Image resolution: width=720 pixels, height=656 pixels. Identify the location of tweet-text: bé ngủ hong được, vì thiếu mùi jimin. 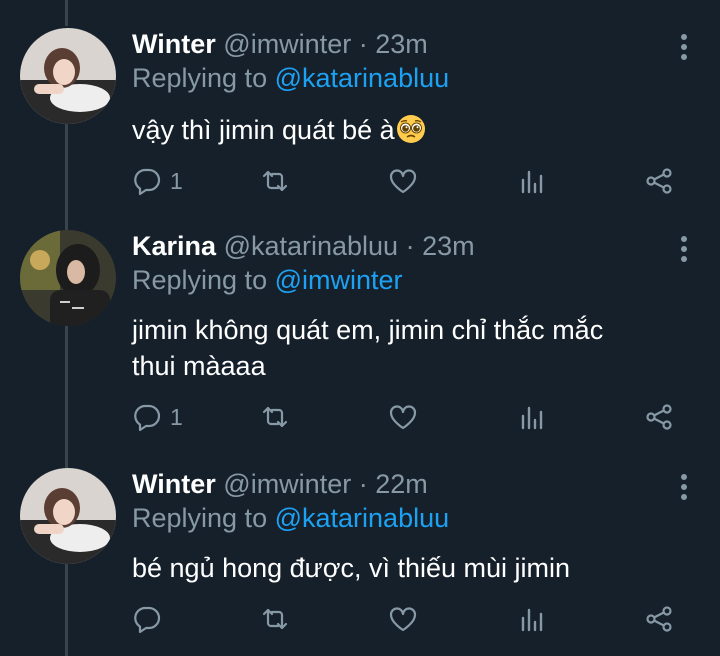
(412, 568).